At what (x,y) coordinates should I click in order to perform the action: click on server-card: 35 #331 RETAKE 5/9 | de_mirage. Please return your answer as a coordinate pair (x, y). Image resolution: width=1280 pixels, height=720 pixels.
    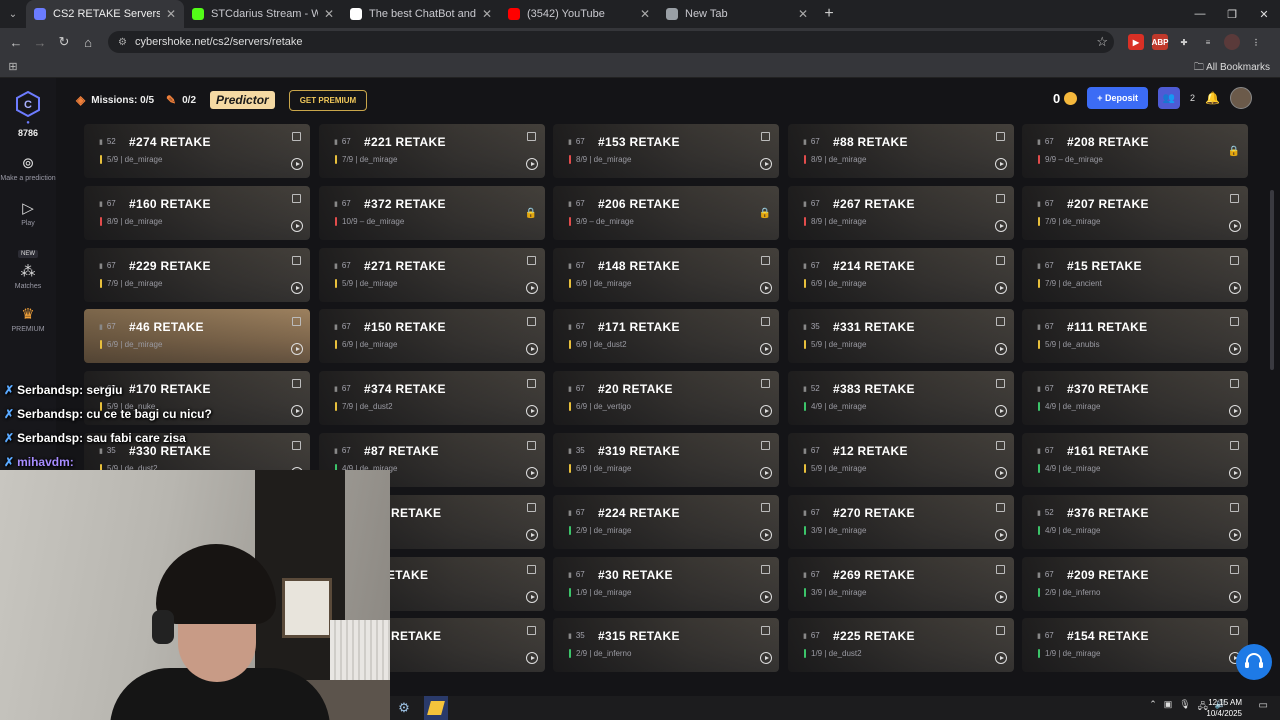
    Looking at the image, I should click on (901, 336).